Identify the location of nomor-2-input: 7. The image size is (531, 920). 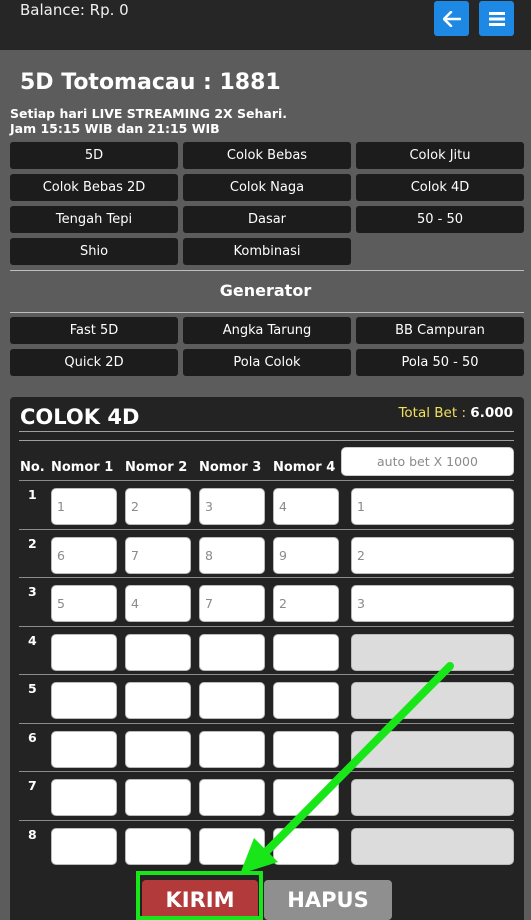
(158, 555).